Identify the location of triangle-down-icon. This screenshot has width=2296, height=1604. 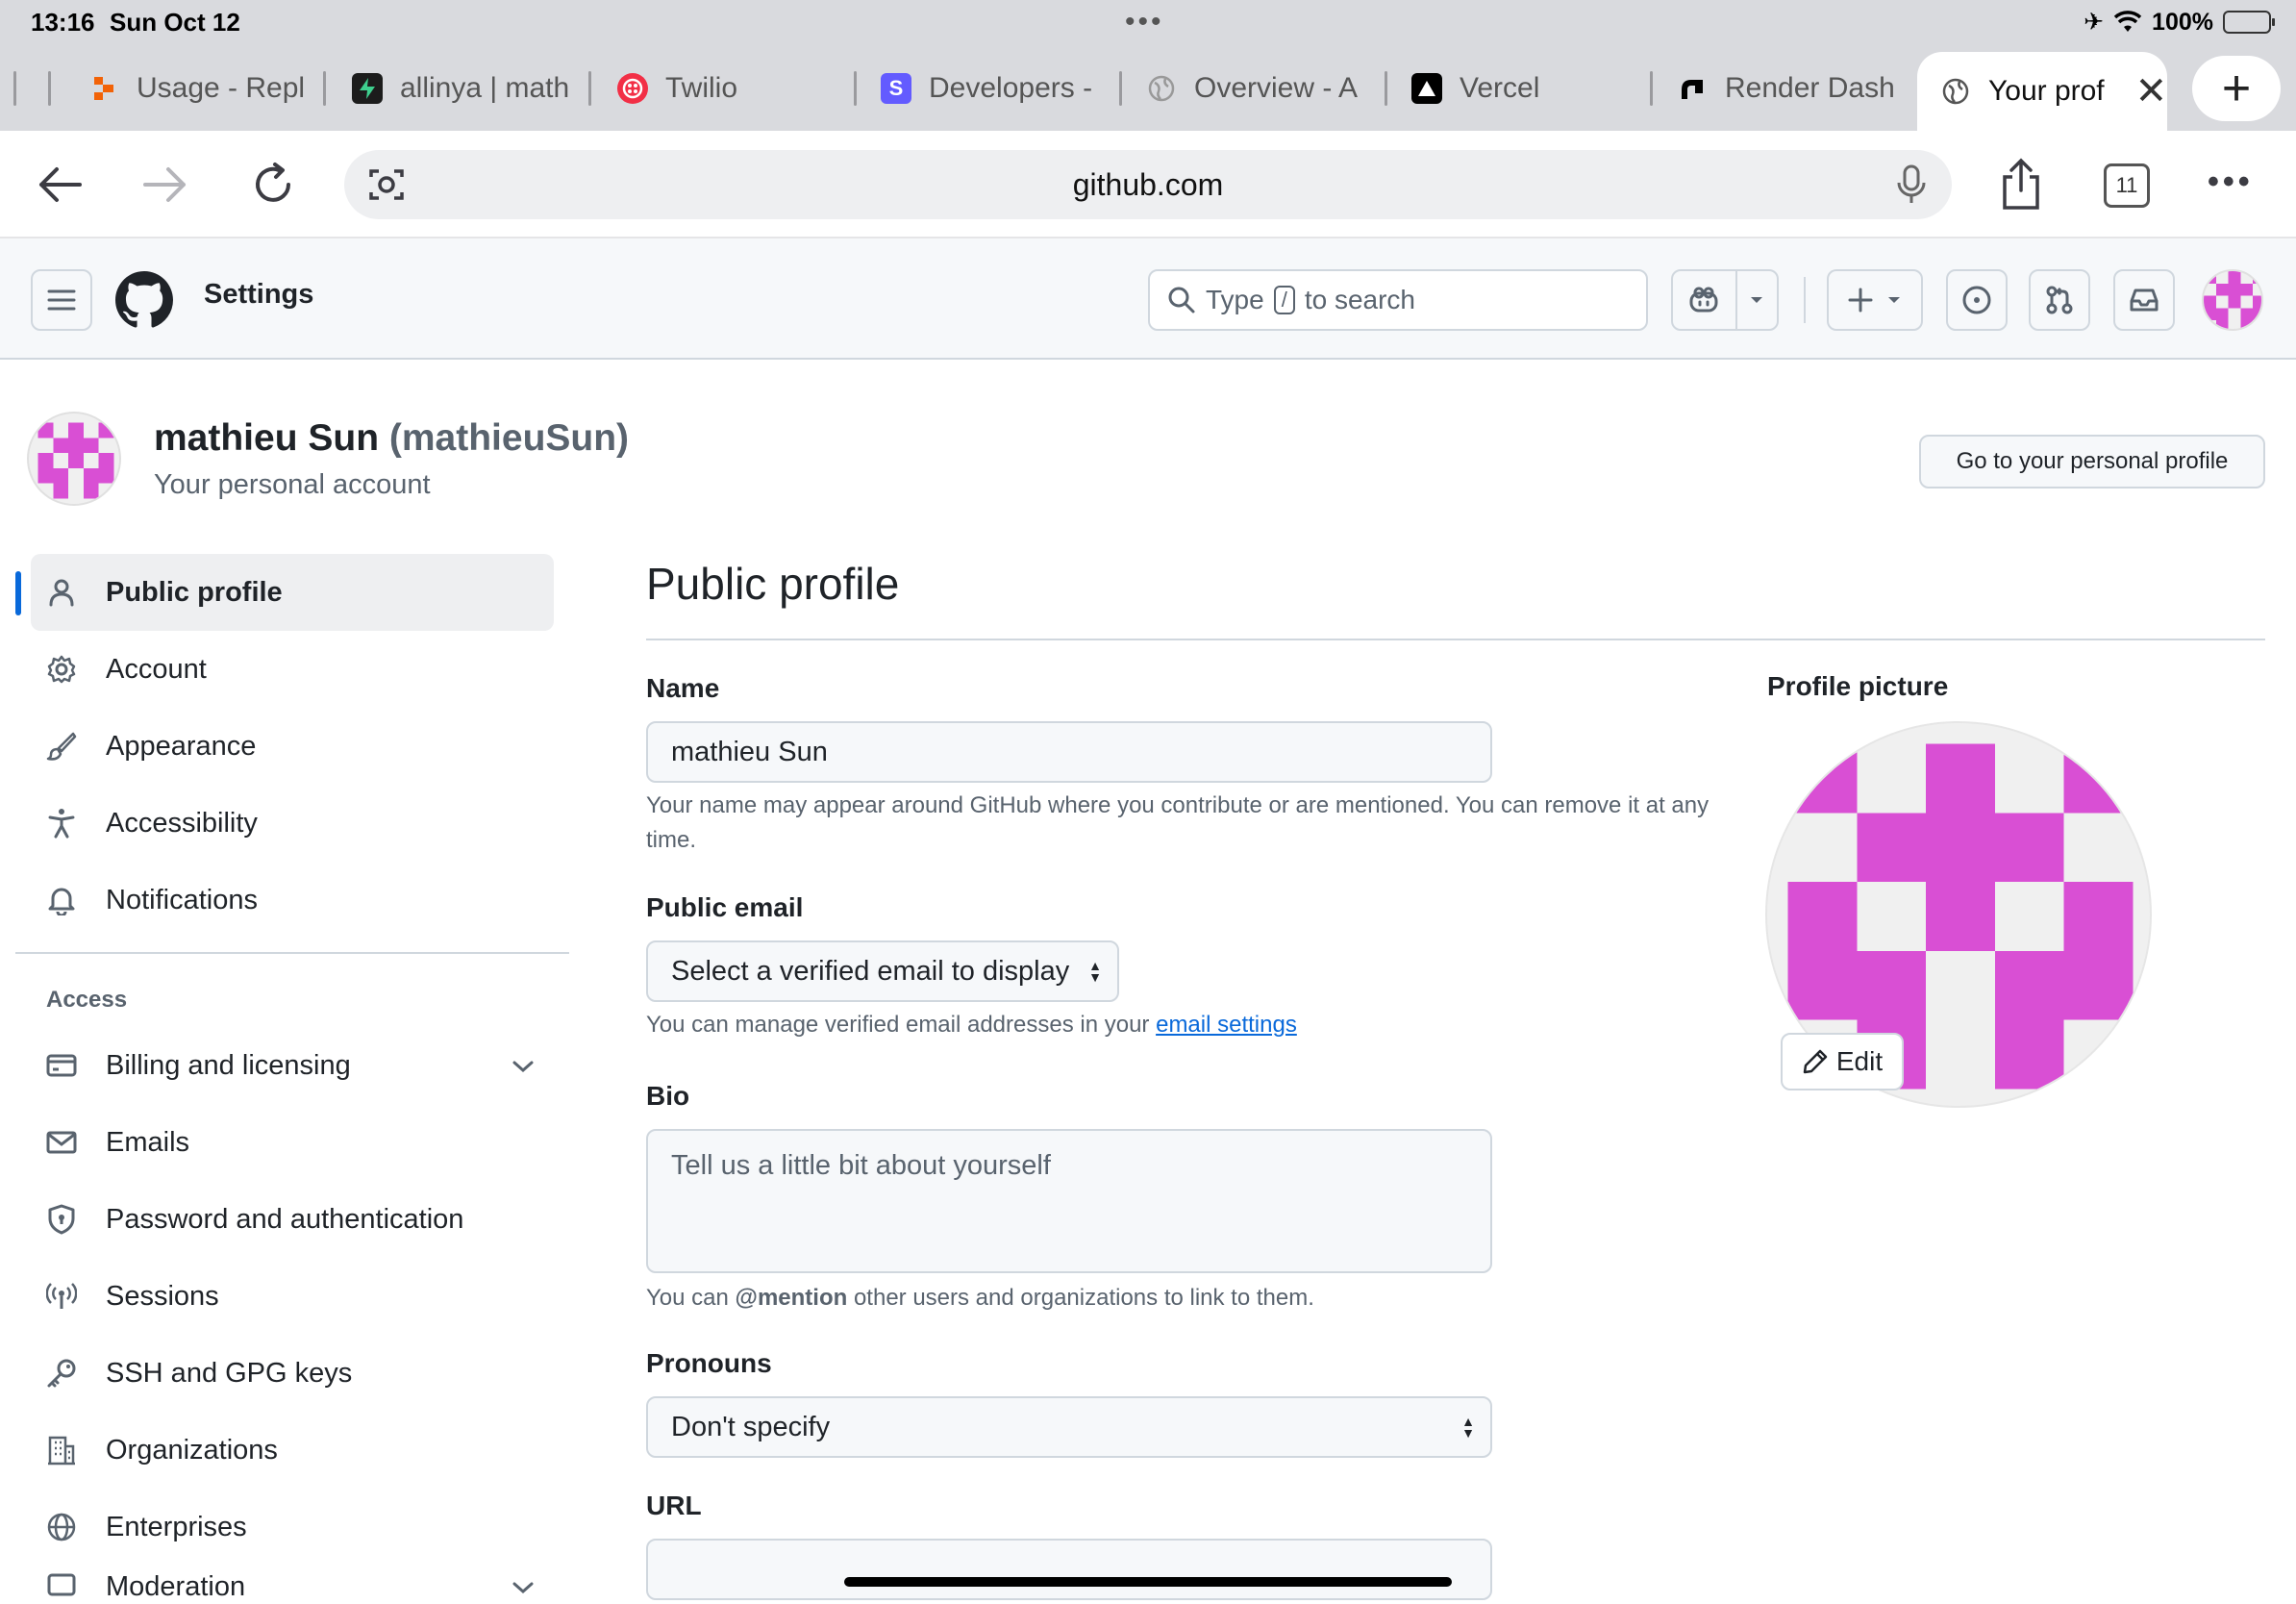
(1757, 300).